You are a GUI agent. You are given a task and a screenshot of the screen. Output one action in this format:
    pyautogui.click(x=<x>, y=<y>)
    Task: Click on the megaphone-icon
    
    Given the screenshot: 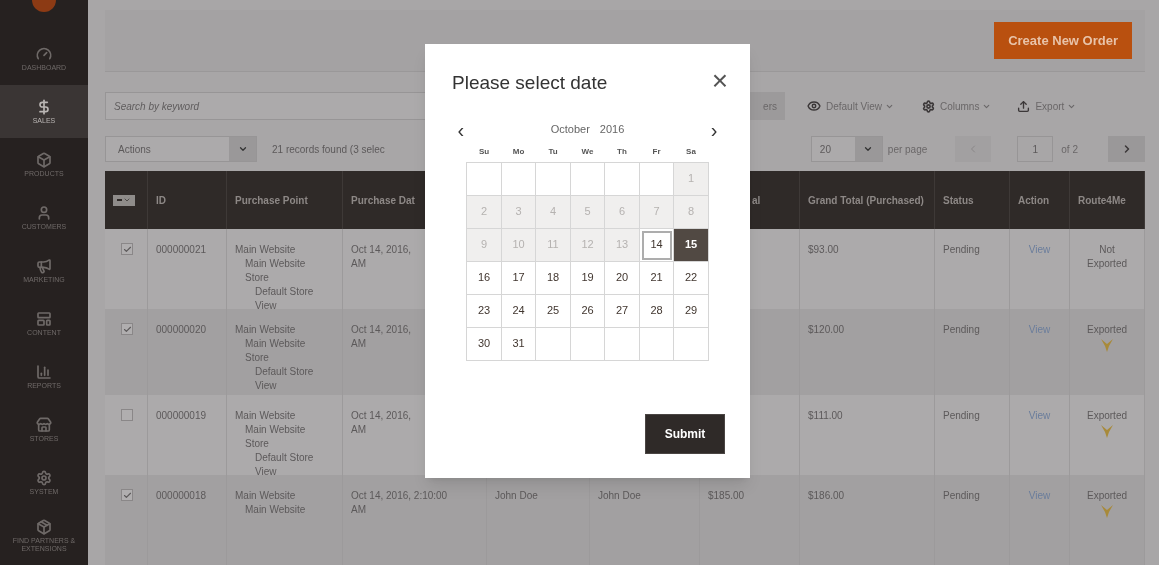 What is the action you would take?
    pyautogui.click(x=44, y=265)
    